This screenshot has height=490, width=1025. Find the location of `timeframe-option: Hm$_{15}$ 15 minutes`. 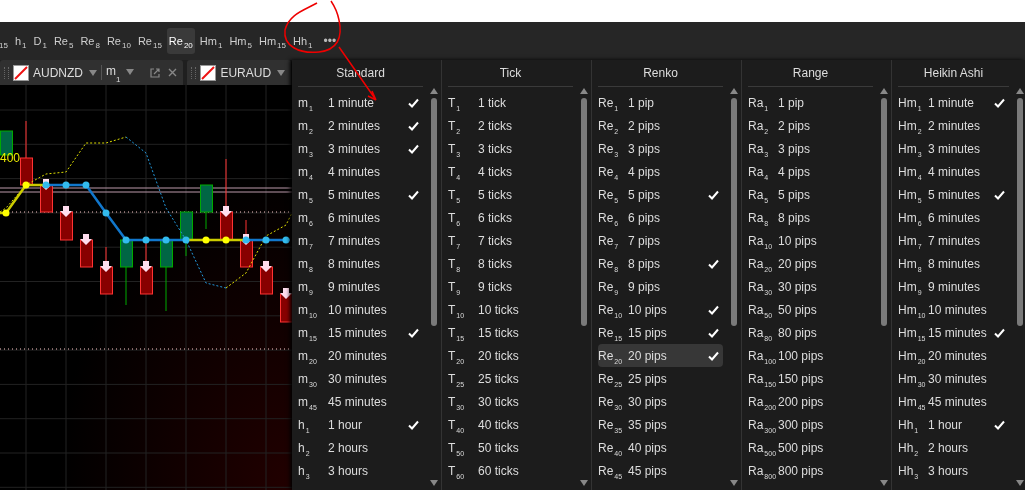

timeframe-option: Hm$_{15}$ 15 minutes is located at coordinates (953, 332).